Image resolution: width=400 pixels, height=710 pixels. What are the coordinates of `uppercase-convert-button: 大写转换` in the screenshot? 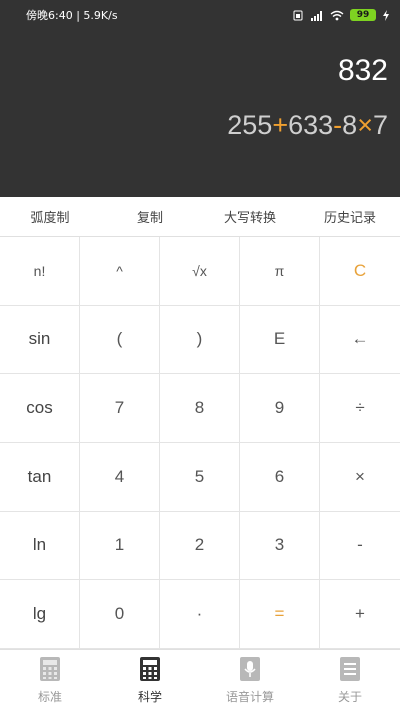 It's located at (250, 216).